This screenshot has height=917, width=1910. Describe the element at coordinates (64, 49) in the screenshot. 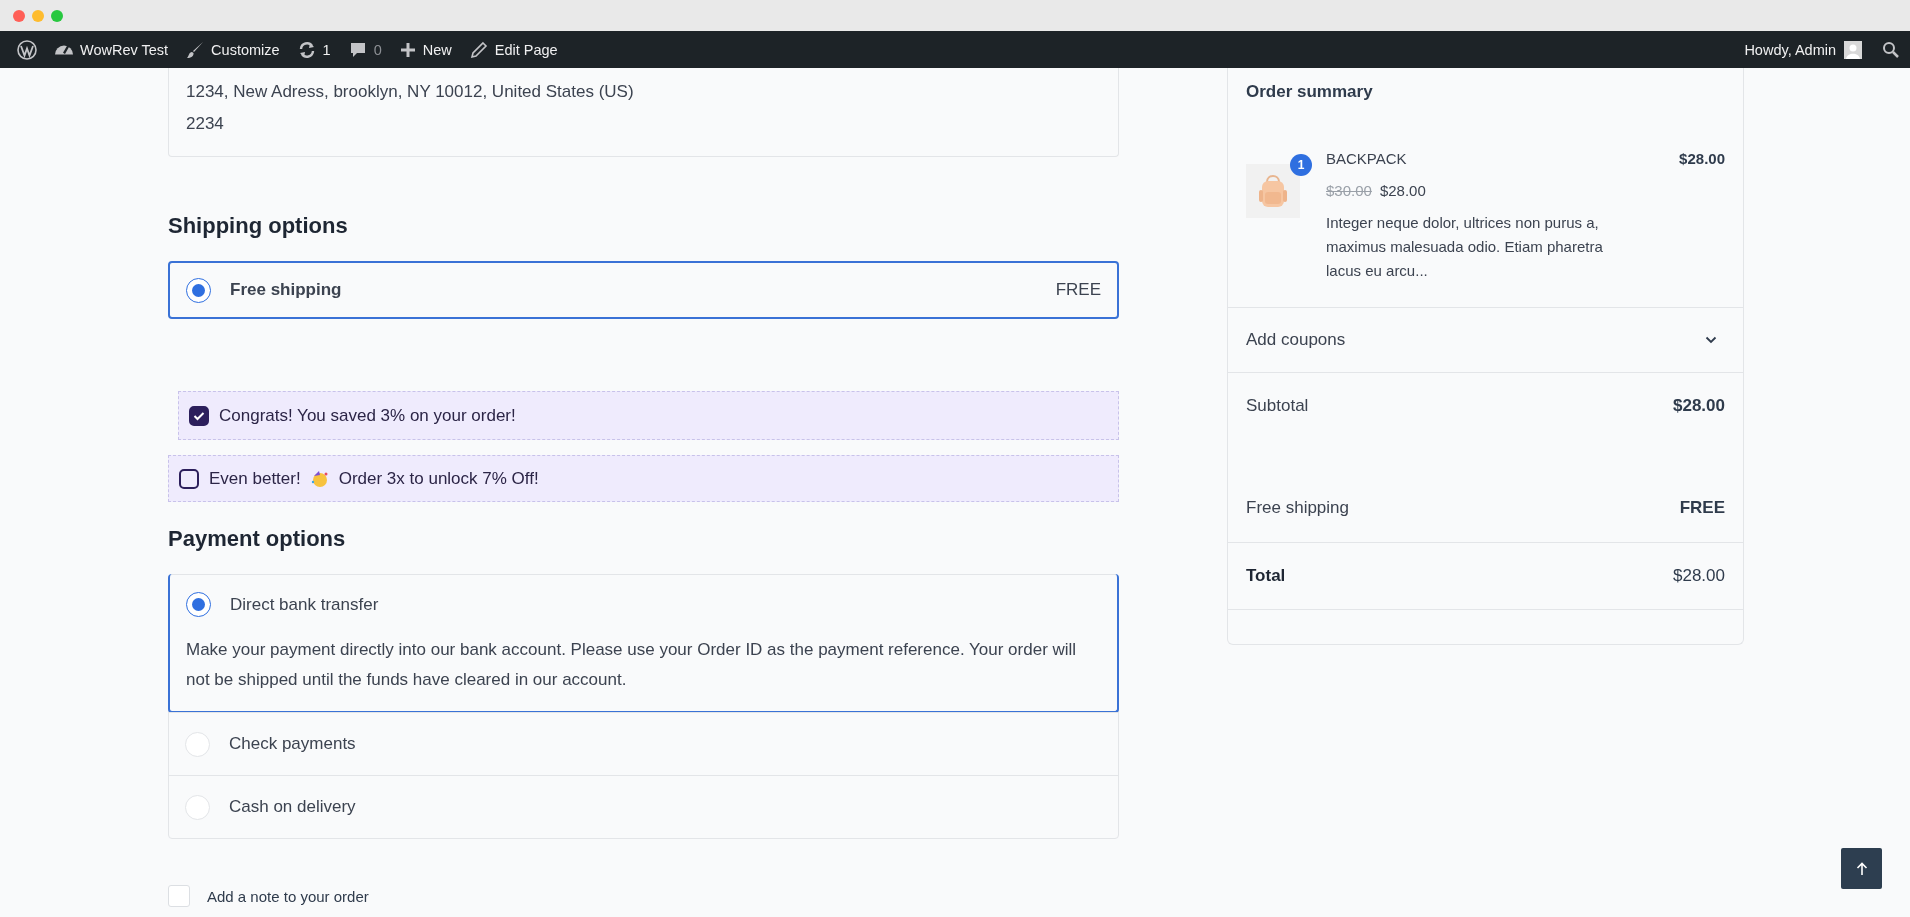

I see `gauge-icon` at that location.